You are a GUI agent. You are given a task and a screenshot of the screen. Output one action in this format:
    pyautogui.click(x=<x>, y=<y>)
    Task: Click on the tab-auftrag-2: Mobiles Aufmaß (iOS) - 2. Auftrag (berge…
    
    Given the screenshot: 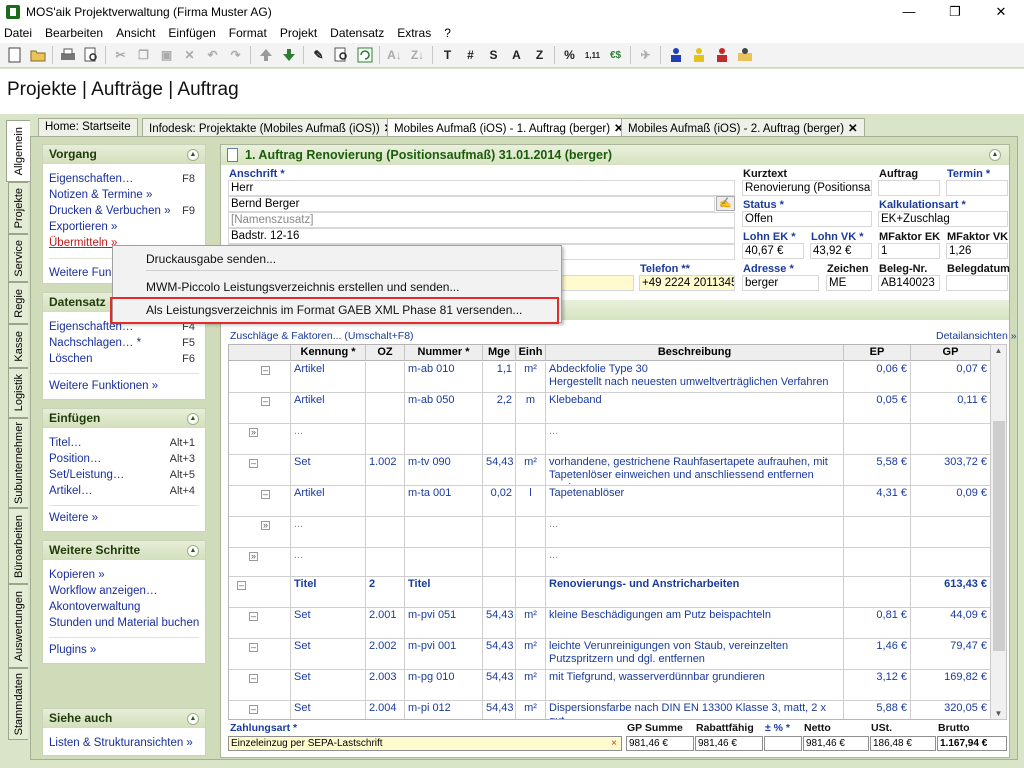 What is the action you would take?
    pyautogui.click(x=743, y=127)
    